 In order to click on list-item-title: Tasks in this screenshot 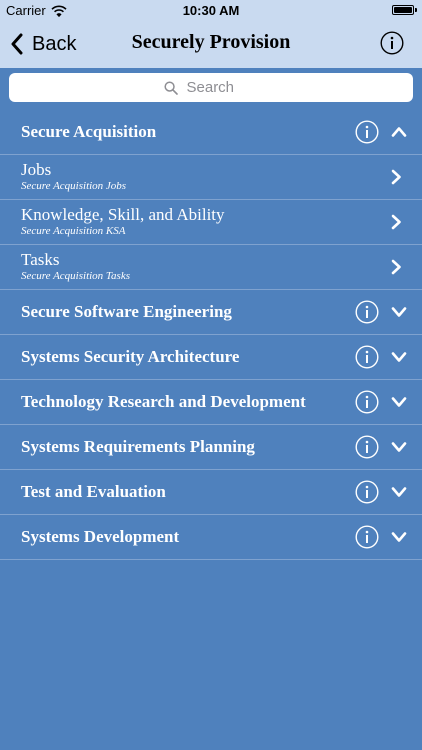, I will do `click(40, 259)`.